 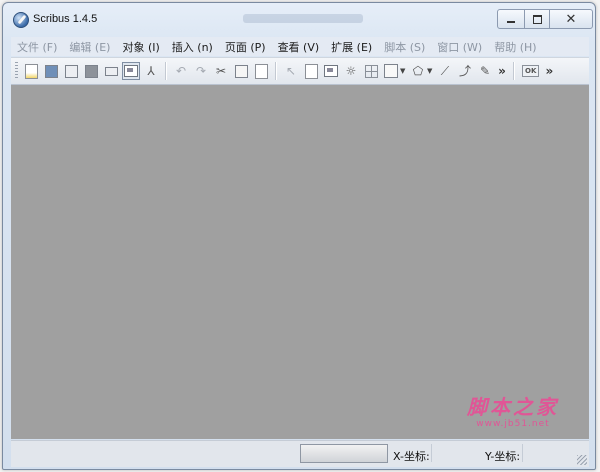 I want to click on close-icon: ✕, so click(x=571, y=19).